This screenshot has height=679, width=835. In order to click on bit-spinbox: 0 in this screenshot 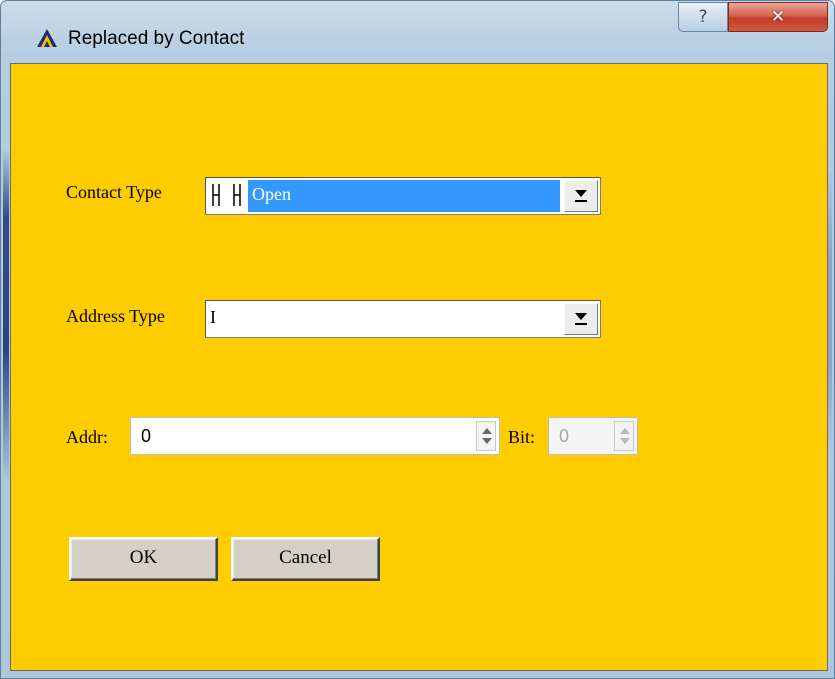, I will do `click(593, 436)`.